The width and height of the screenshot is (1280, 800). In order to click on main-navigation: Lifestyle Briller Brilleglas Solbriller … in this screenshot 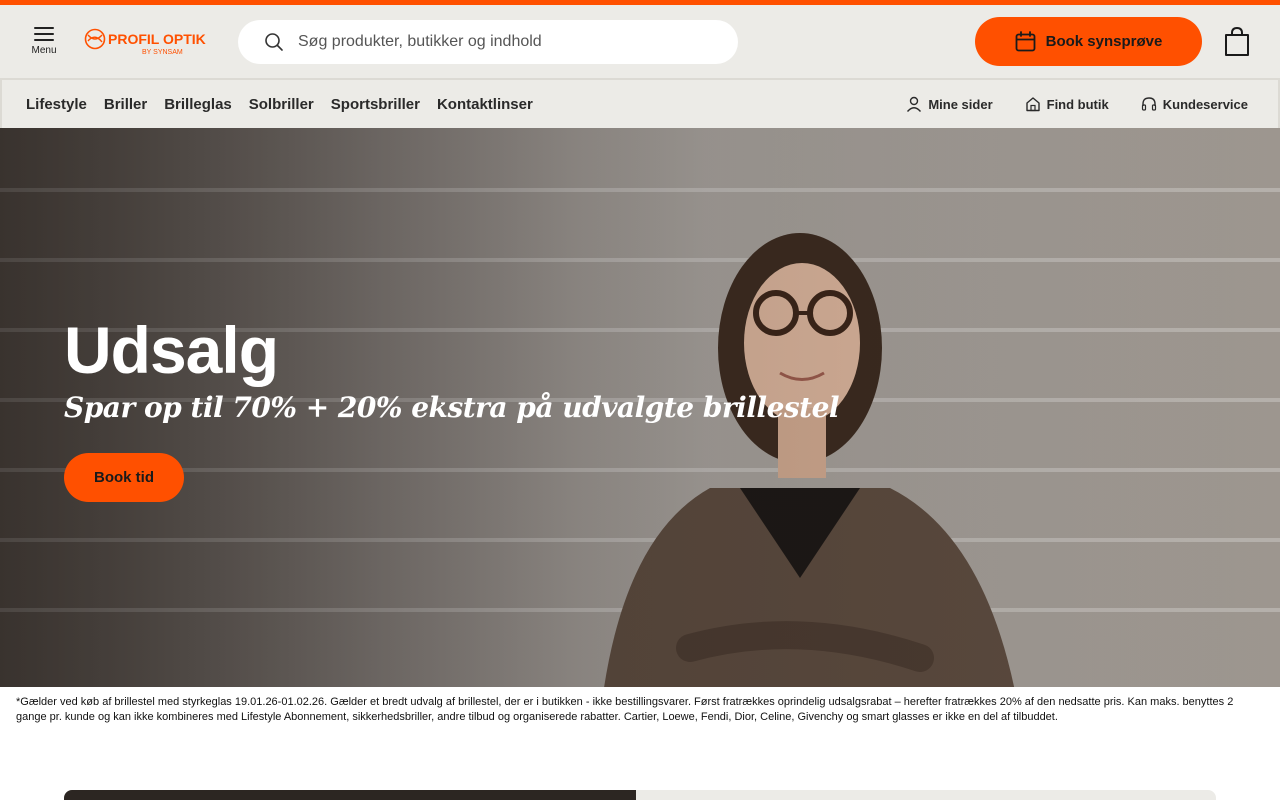, I will do `click(640, 103)`.